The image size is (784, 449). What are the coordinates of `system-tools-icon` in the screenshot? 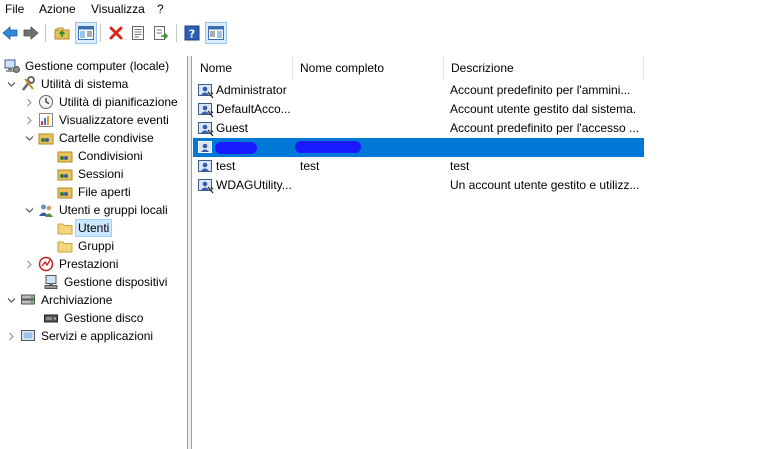 It's located at (28, 84).